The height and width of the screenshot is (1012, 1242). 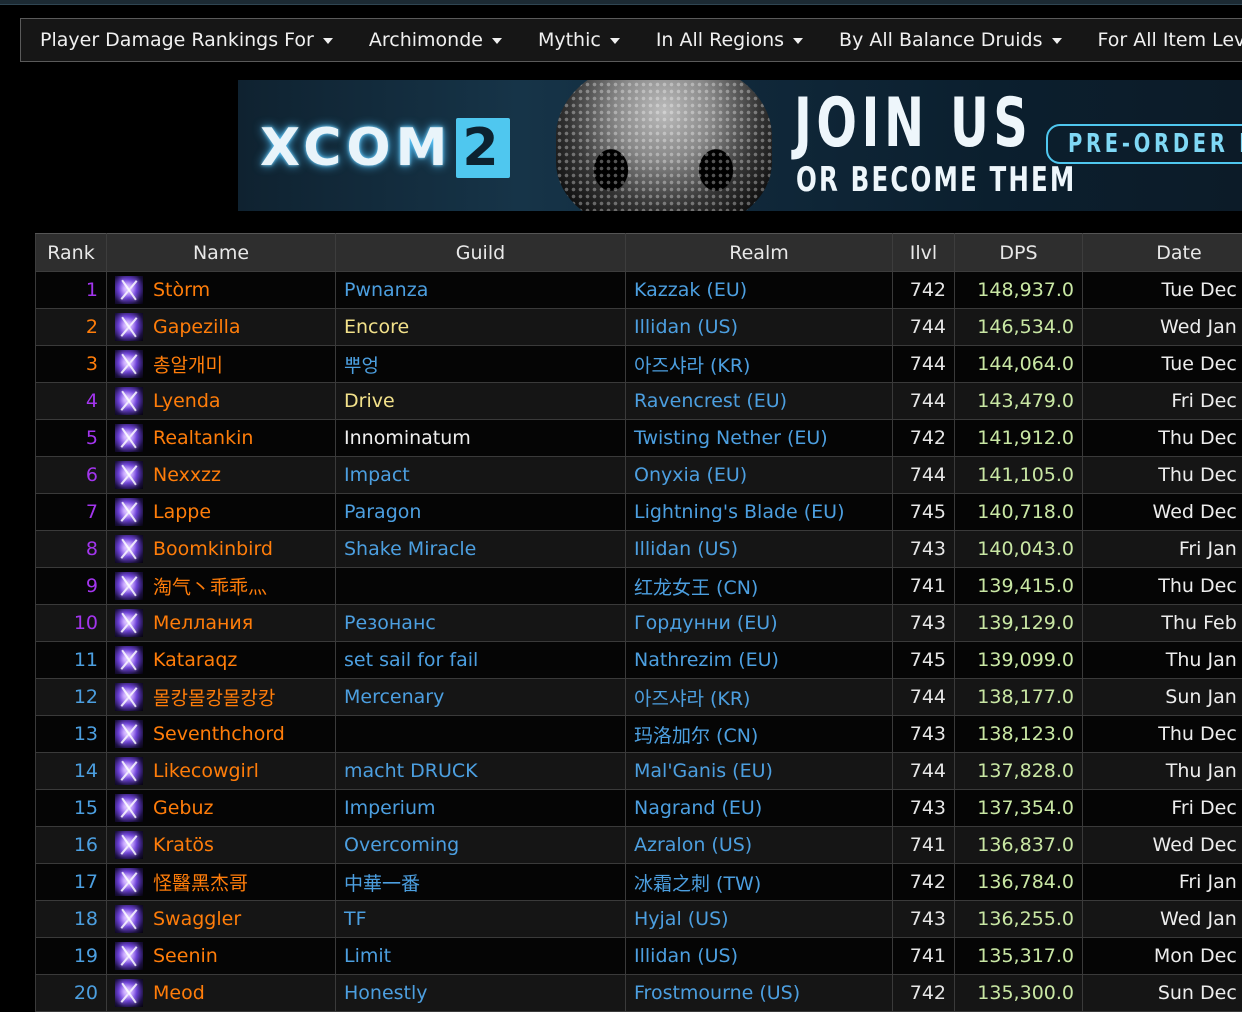 What do you see at coordinates (210, 588) in the screenshot?
I see `player-name-link: 淘气丶乖乖灬` at bounding box center [210, 588].